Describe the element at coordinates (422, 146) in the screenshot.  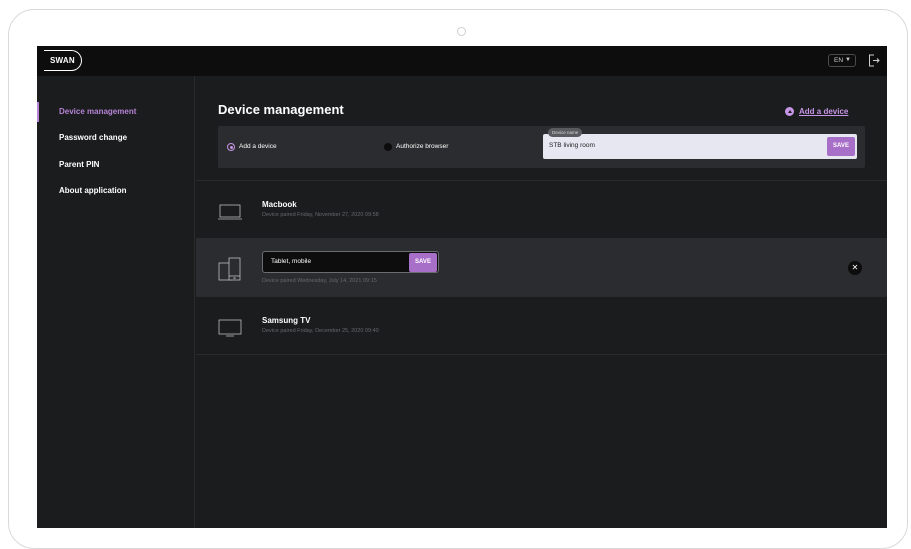
I see `radio-authorize-browser-label: Authorize browser` at that location.